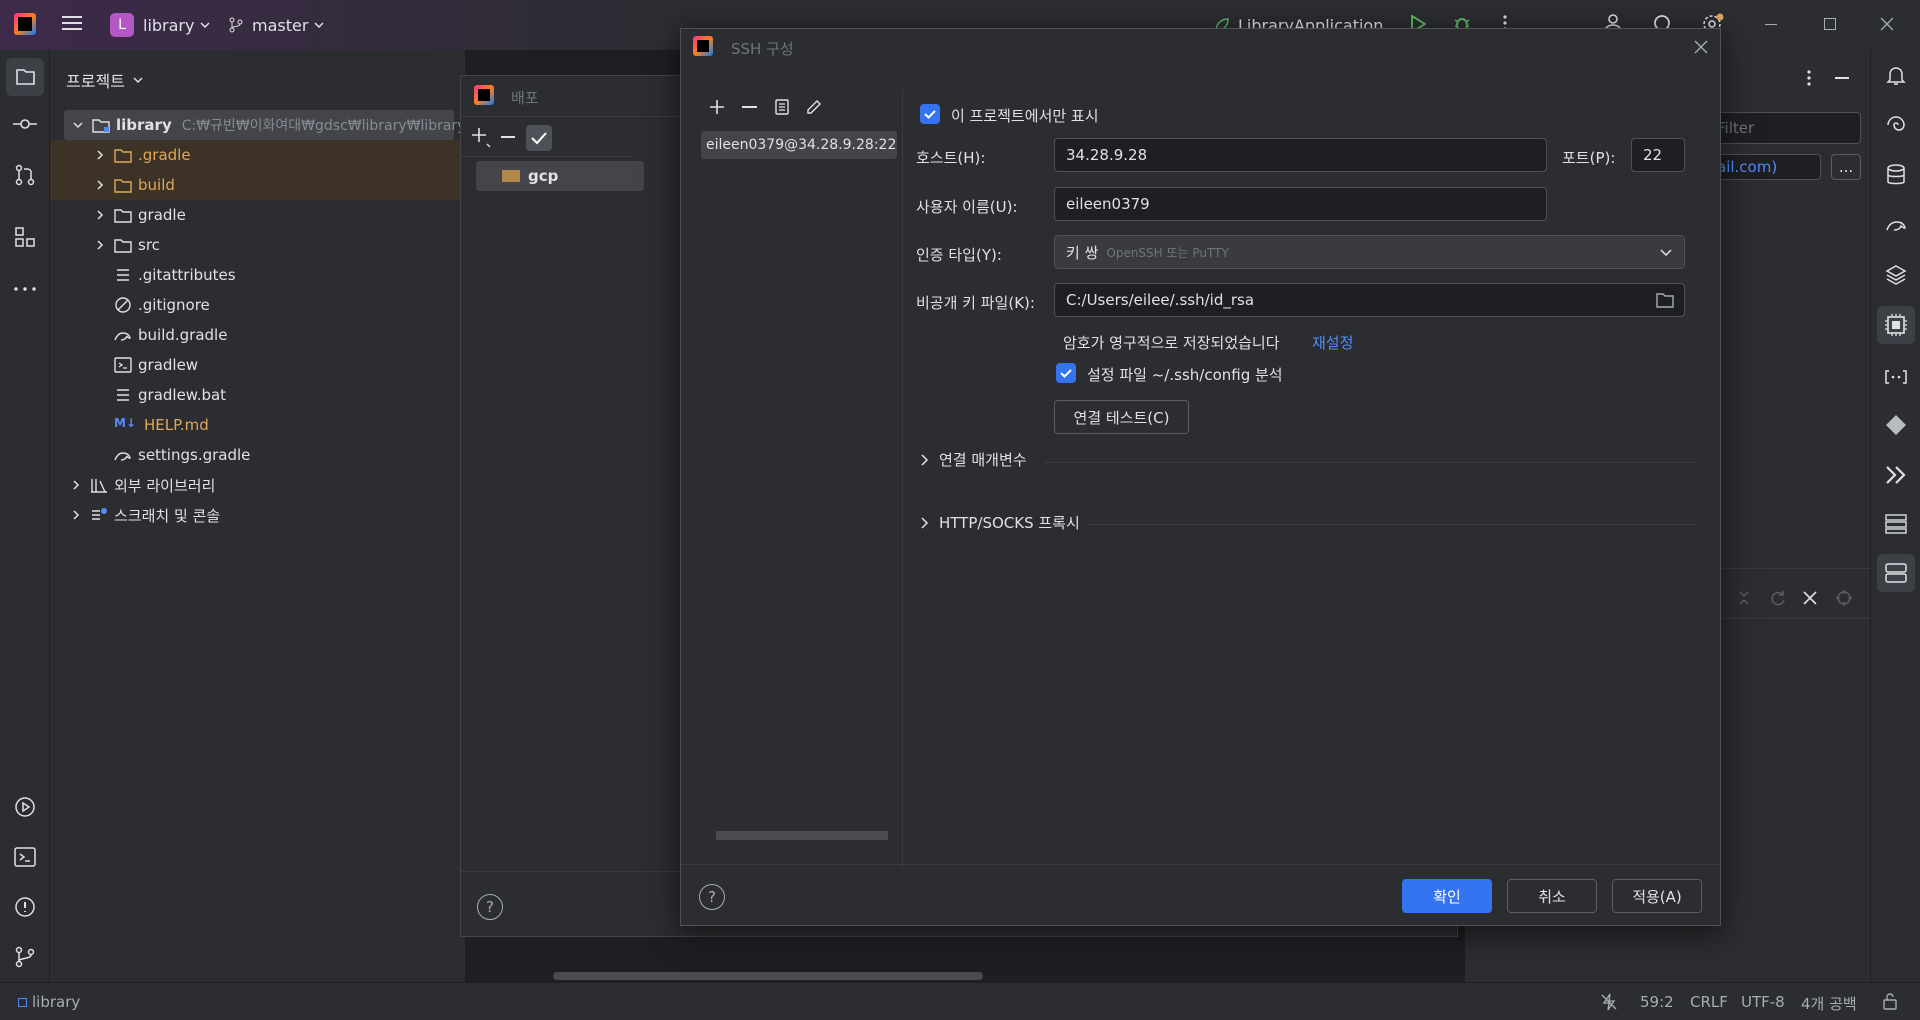  I want to click on caret-position: 59:2, so click(1657, 1002).